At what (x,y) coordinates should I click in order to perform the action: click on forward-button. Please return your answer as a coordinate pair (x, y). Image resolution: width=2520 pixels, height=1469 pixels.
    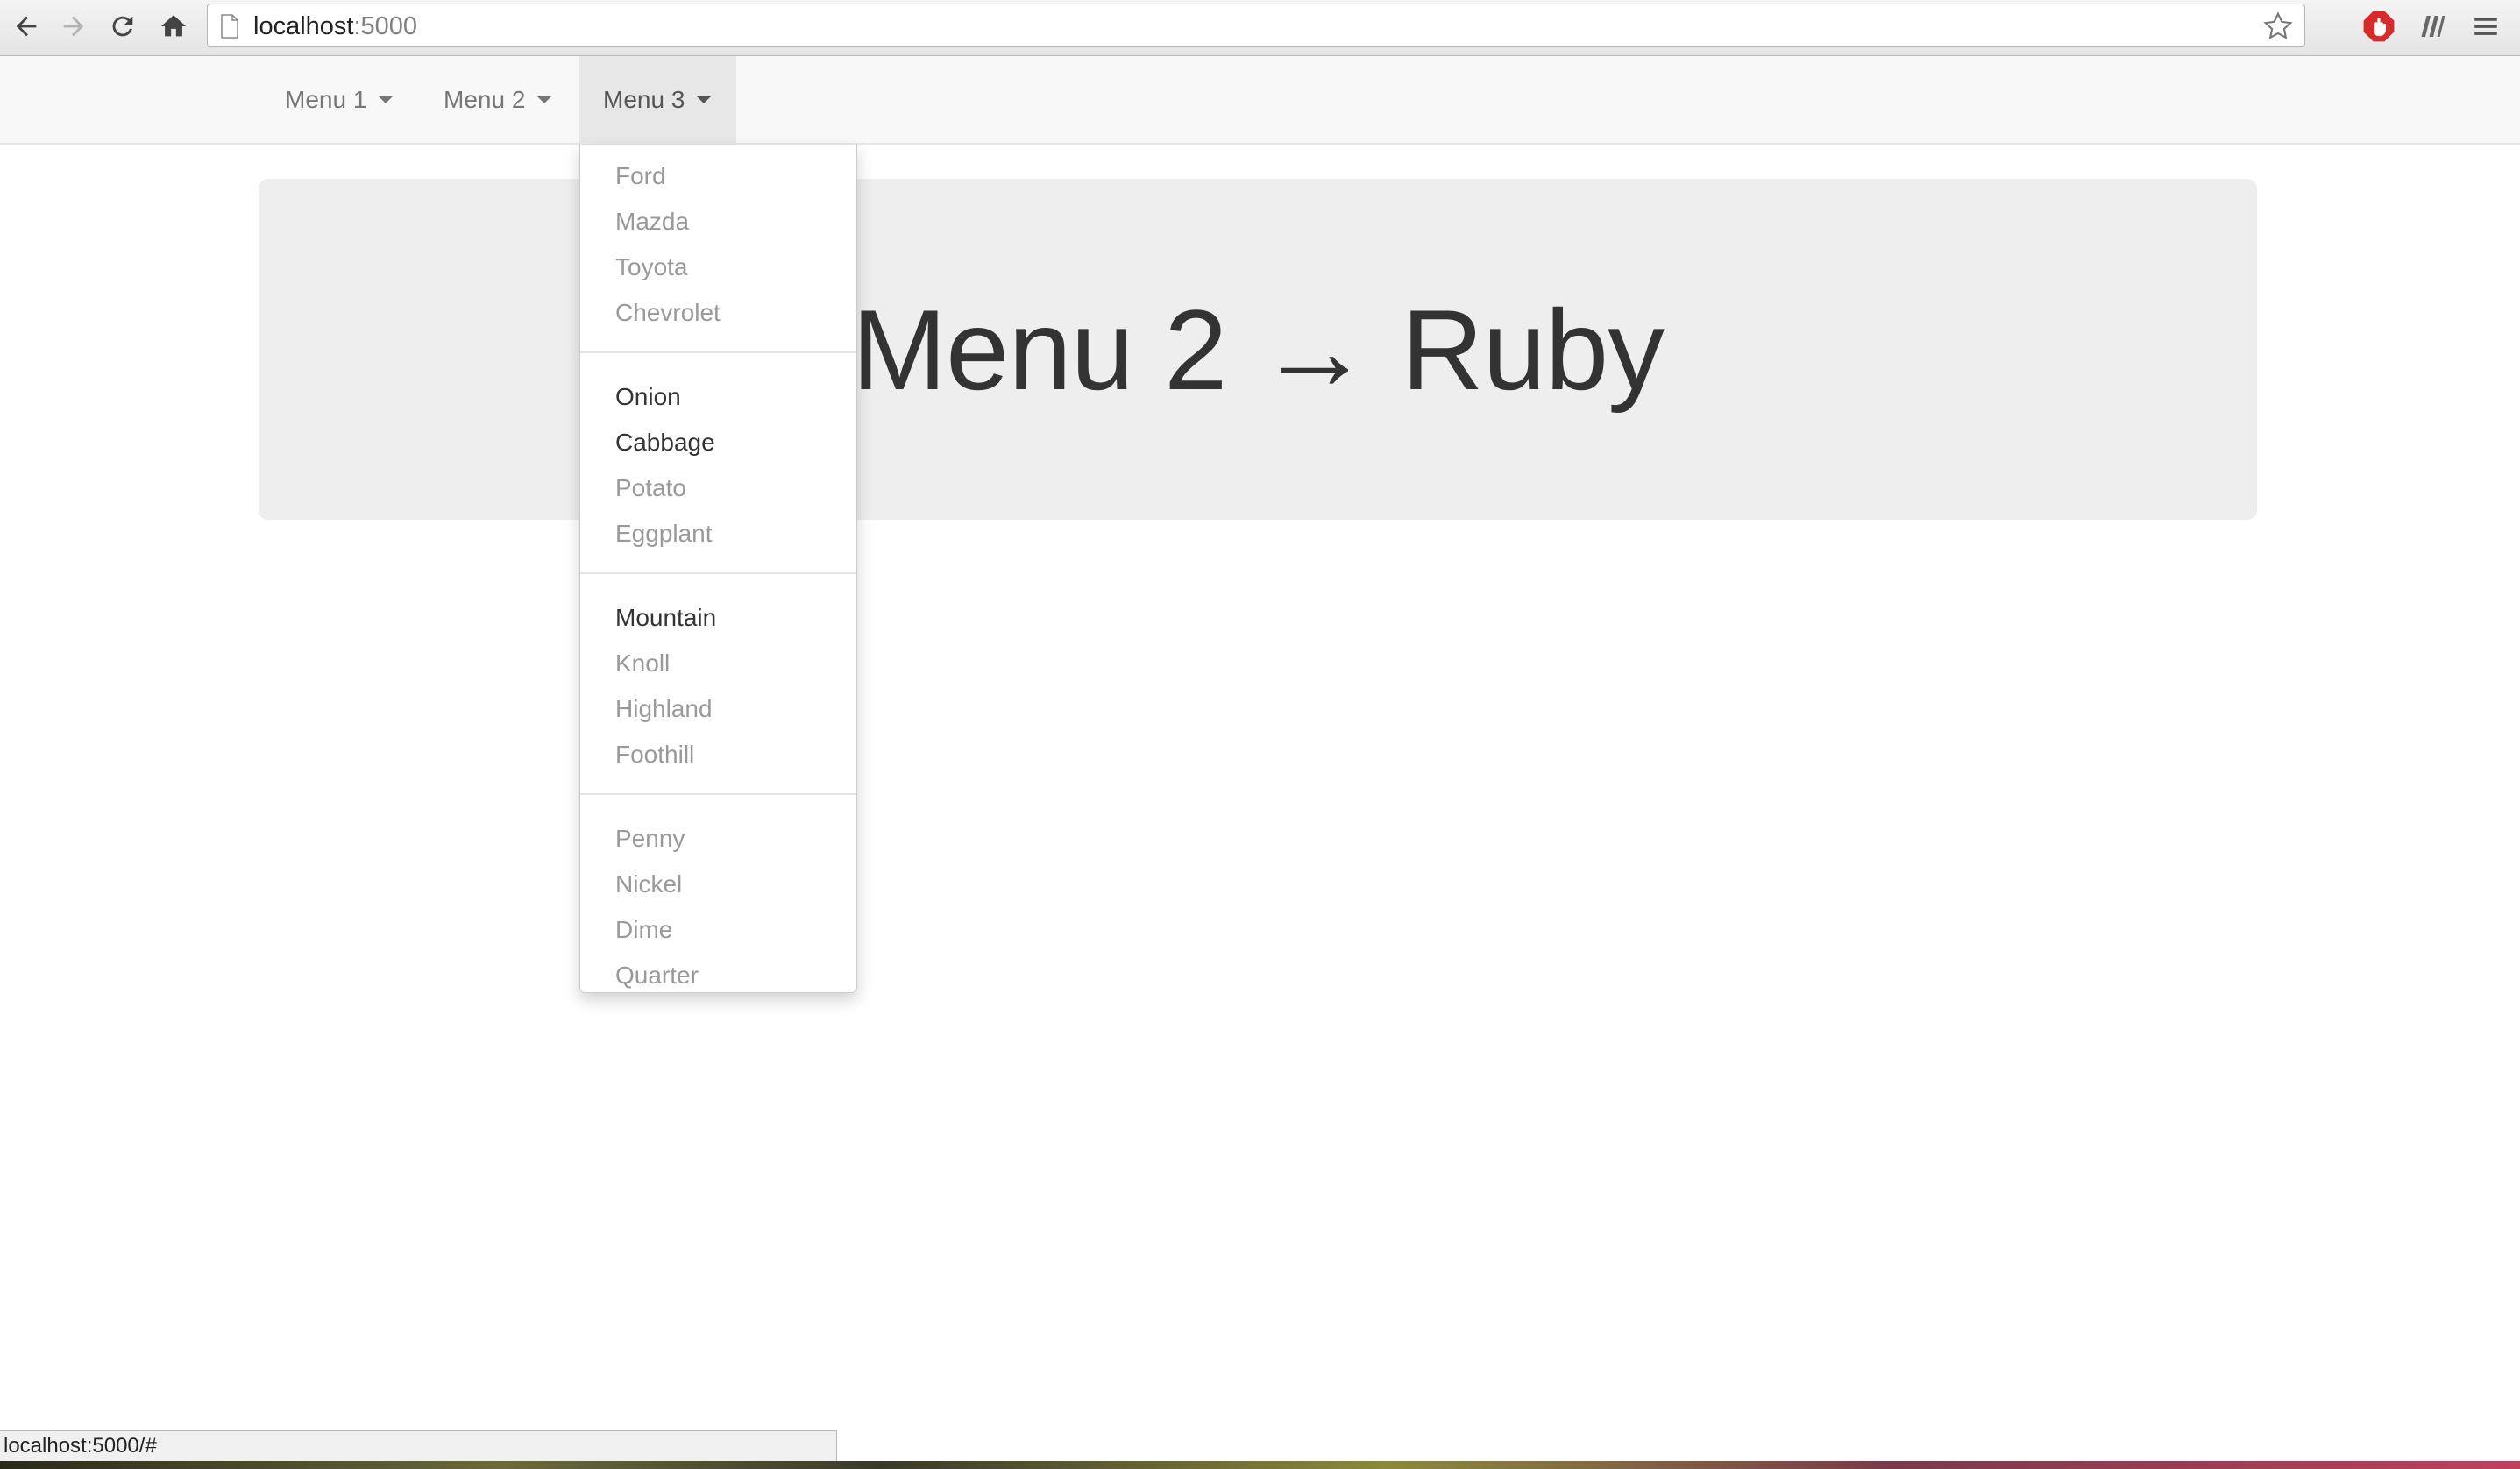
    Looking at the image, I should click on (73, 27).